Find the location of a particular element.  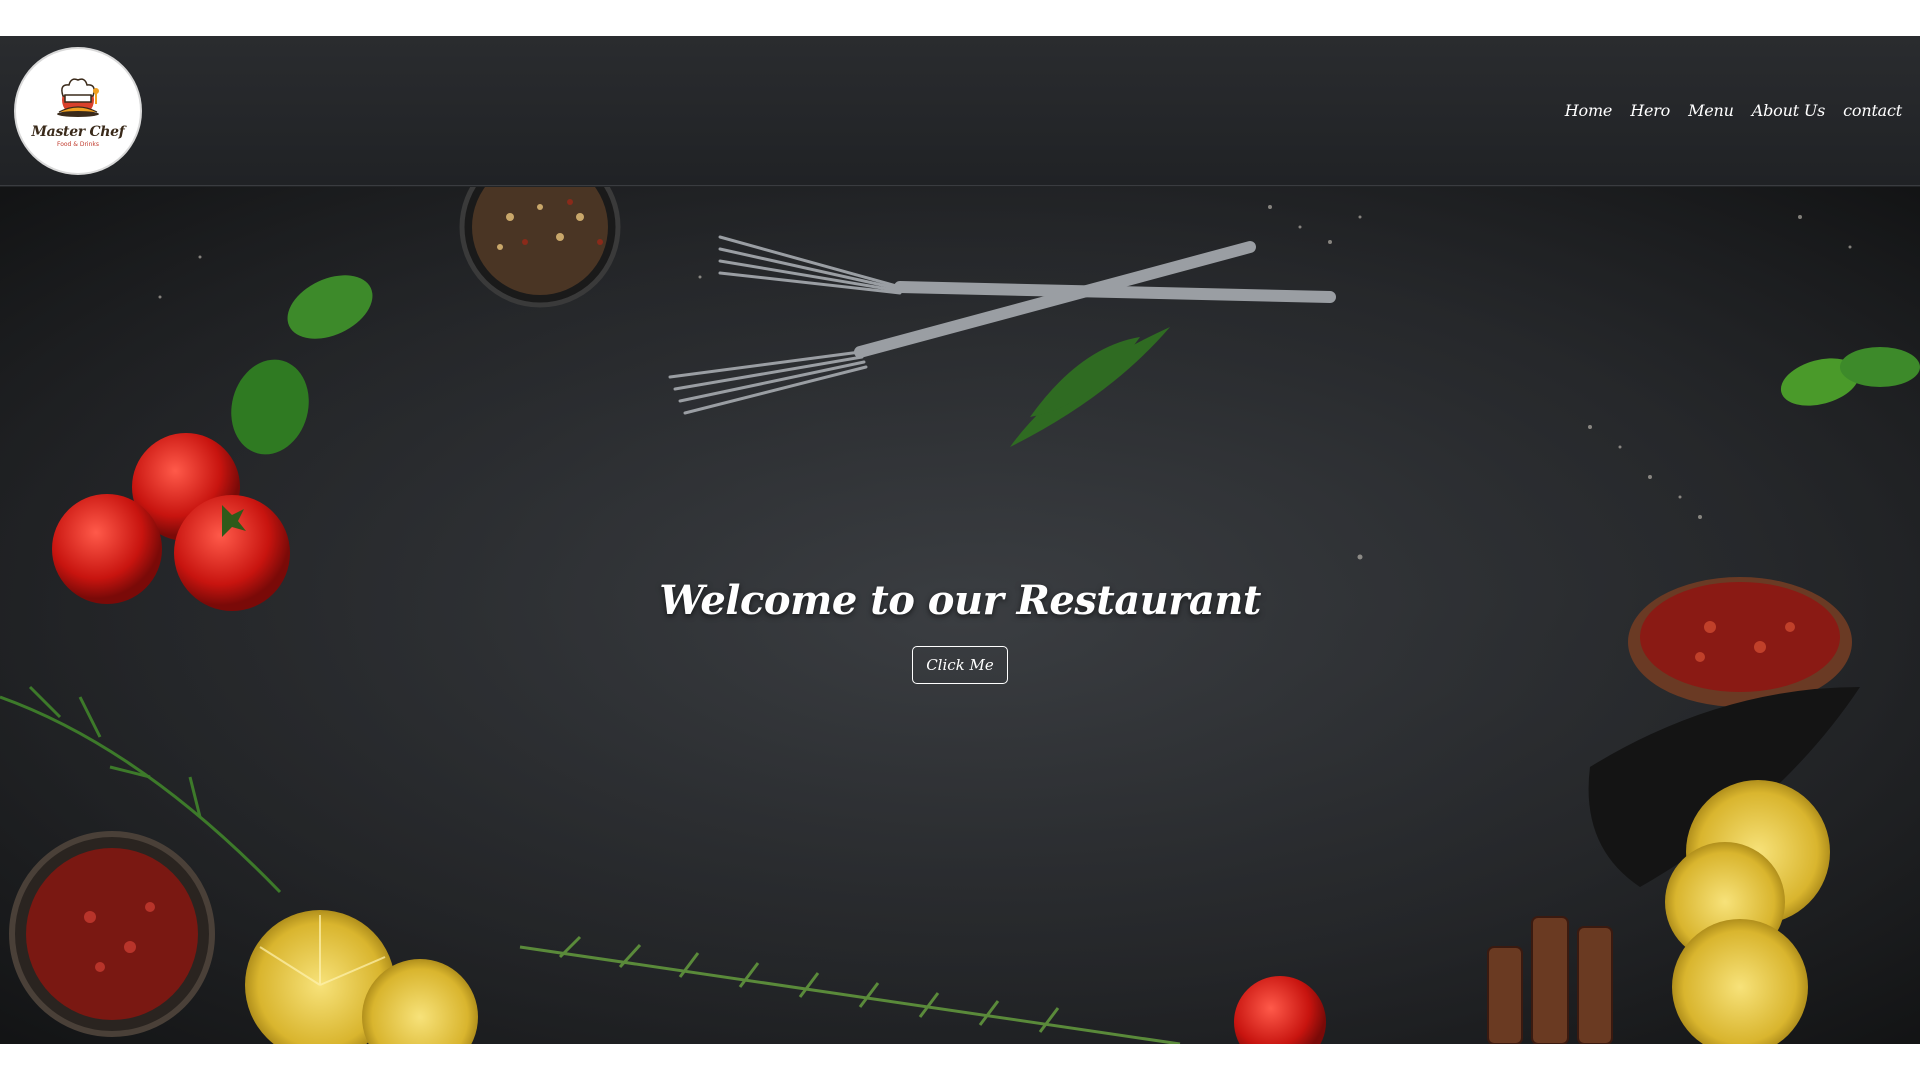

click-me-button: Click Me is located at coordinates (960, 665).